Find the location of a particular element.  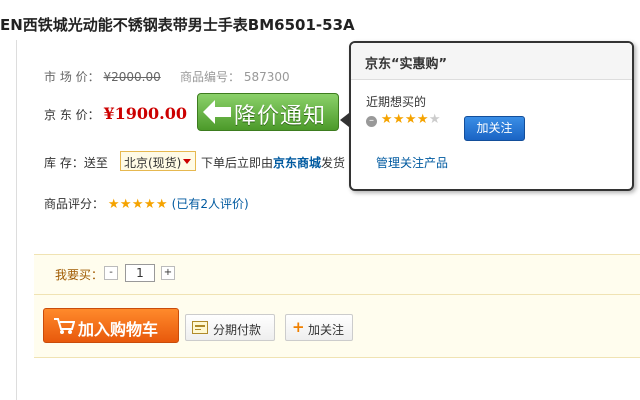

card-icon is located at coordinates (200, 327).